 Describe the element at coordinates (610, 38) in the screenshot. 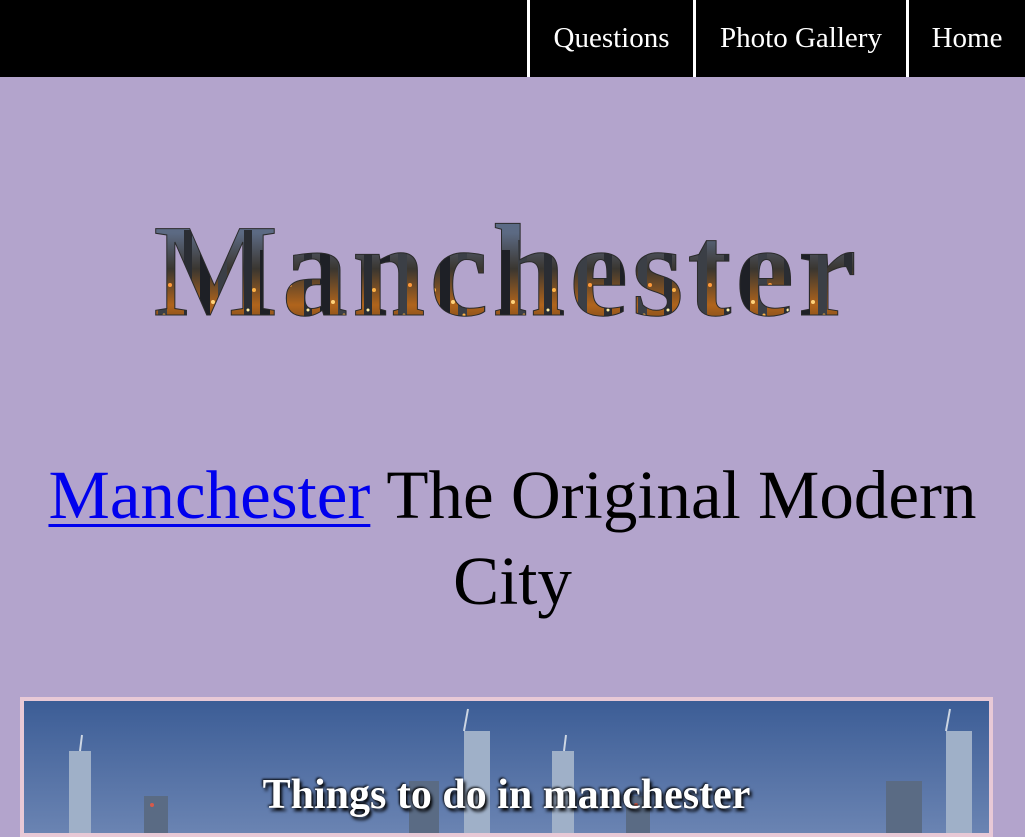

I see `nav-link-questions: Questions` at that location.